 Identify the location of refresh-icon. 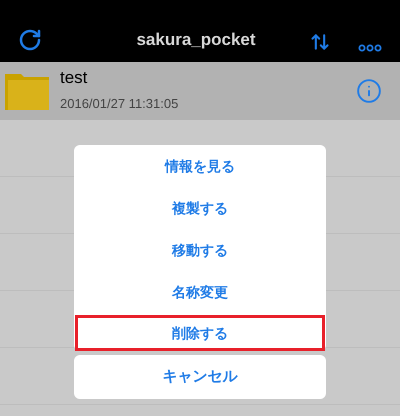
(30, 40).